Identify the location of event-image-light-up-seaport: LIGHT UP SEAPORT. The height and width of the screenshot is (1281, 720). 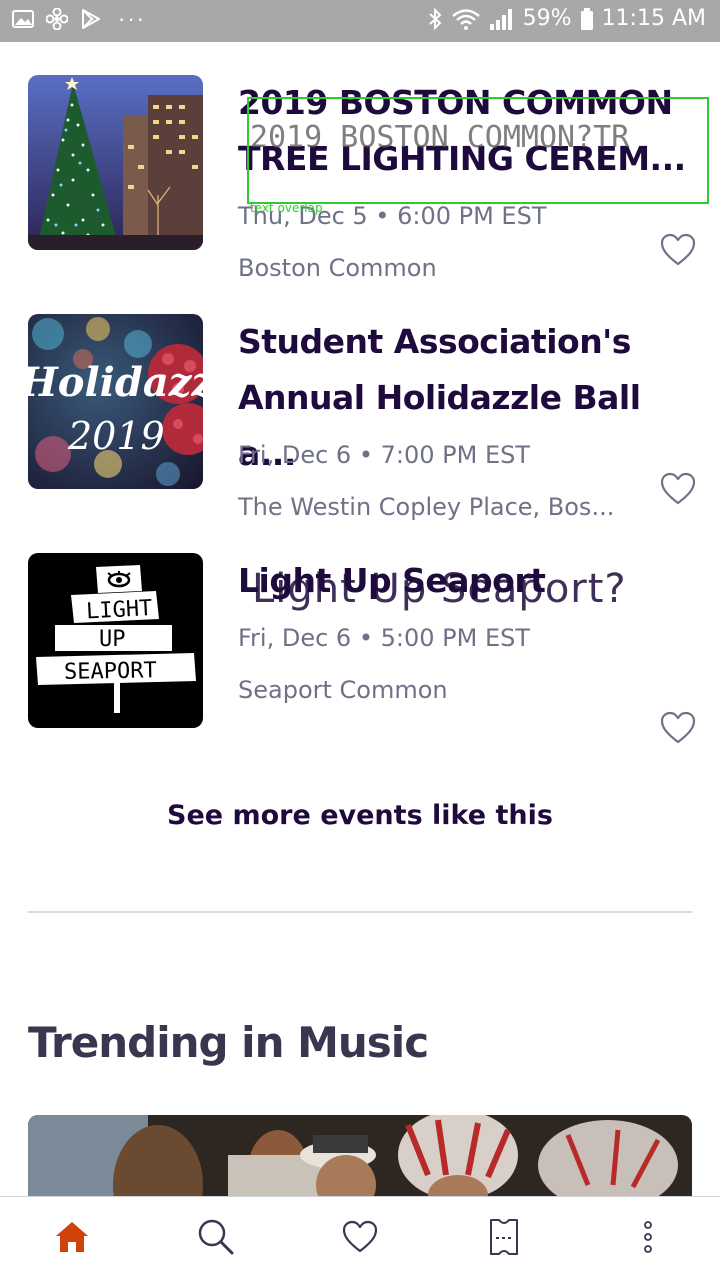
(115, 640).